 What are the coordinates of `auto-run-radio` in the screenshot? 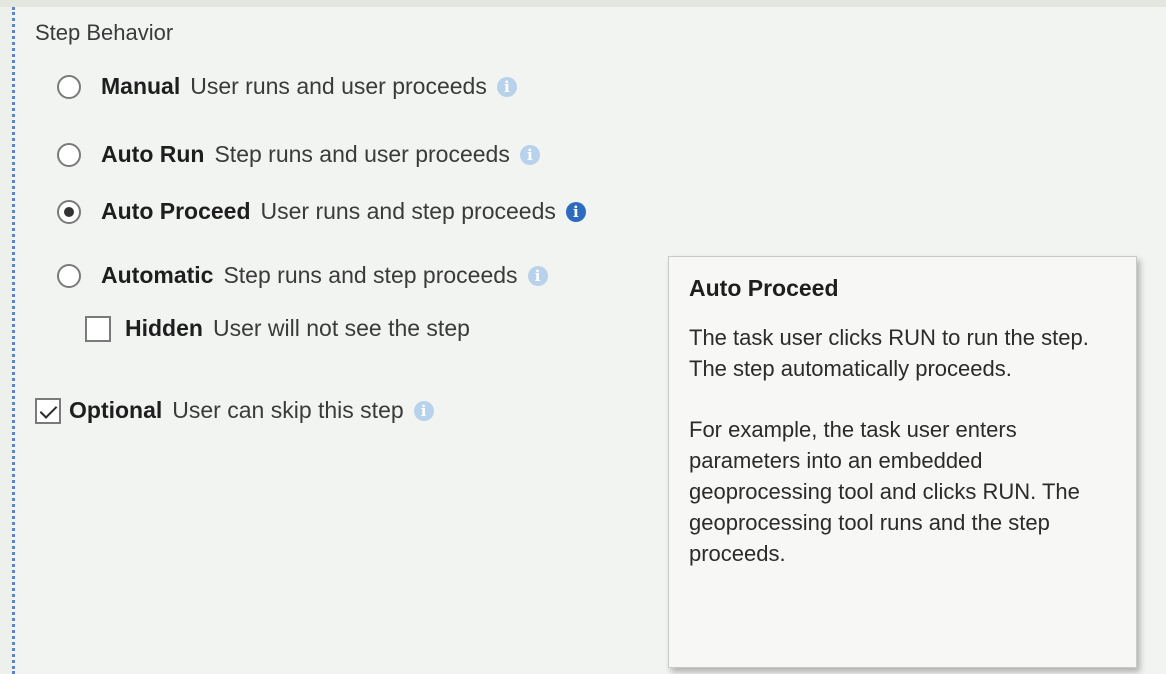 It's located at (69, 154).